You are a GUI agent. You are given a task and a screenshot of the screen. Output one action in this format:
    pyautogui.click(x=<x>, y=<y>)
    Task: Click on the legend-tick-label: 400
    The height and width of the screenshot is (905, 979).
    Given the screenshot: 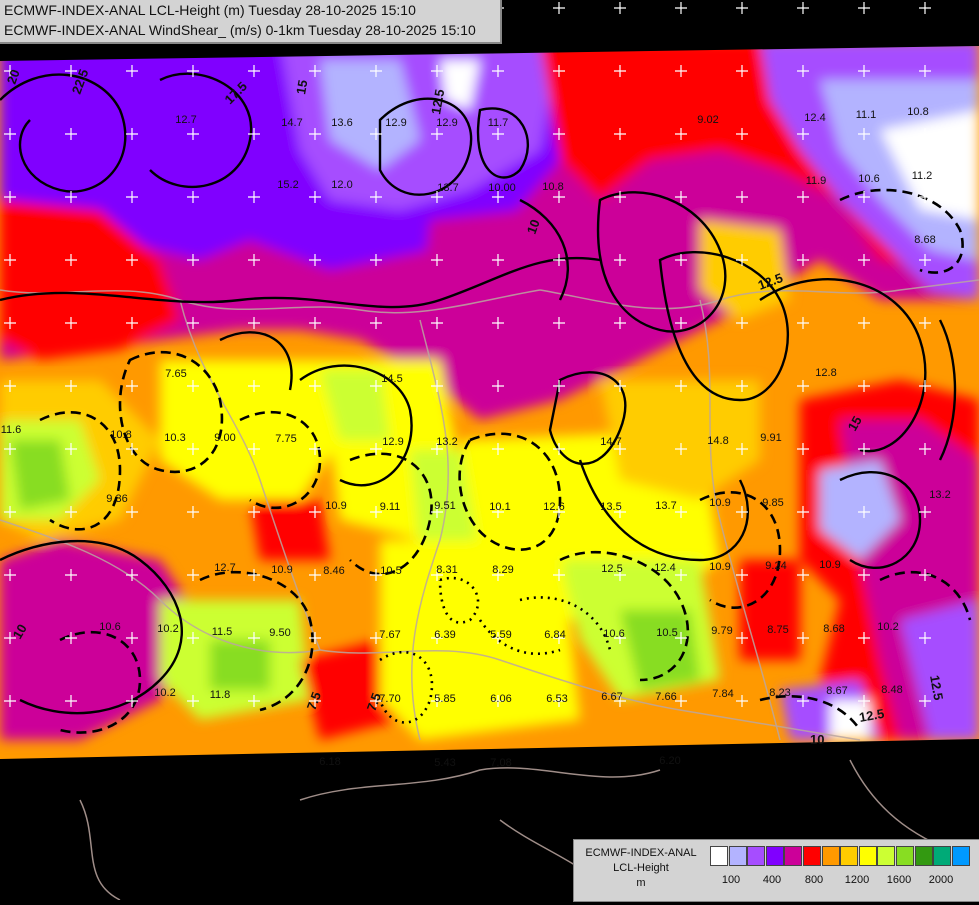 What is the action you would take?
    pyautogui.click(x=772, y=880)
    